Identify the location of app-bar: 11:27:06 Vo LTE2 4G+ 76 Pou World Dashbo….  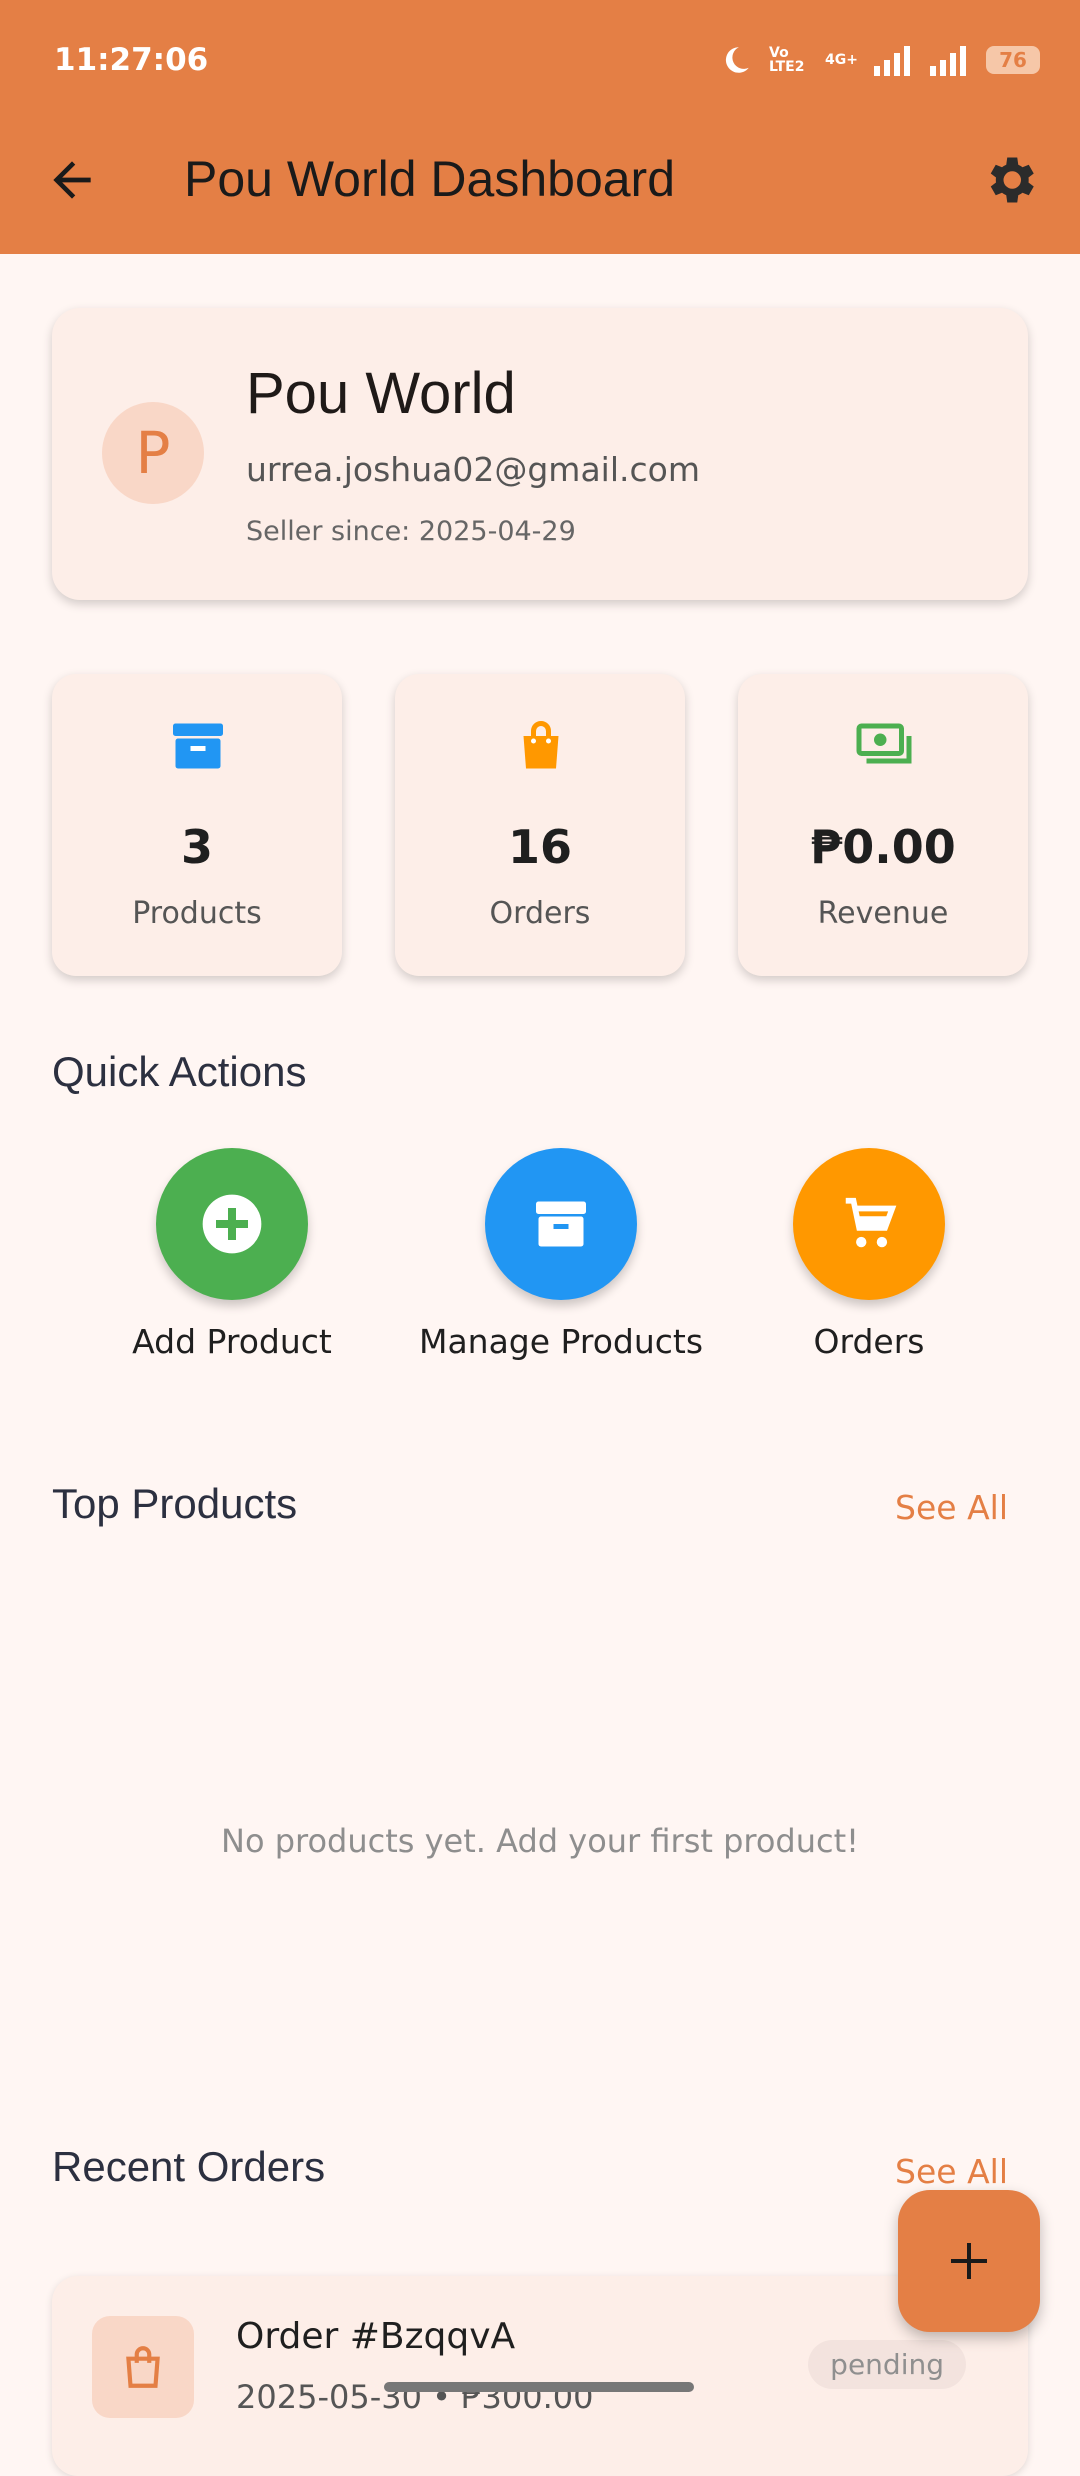
(540, 127).